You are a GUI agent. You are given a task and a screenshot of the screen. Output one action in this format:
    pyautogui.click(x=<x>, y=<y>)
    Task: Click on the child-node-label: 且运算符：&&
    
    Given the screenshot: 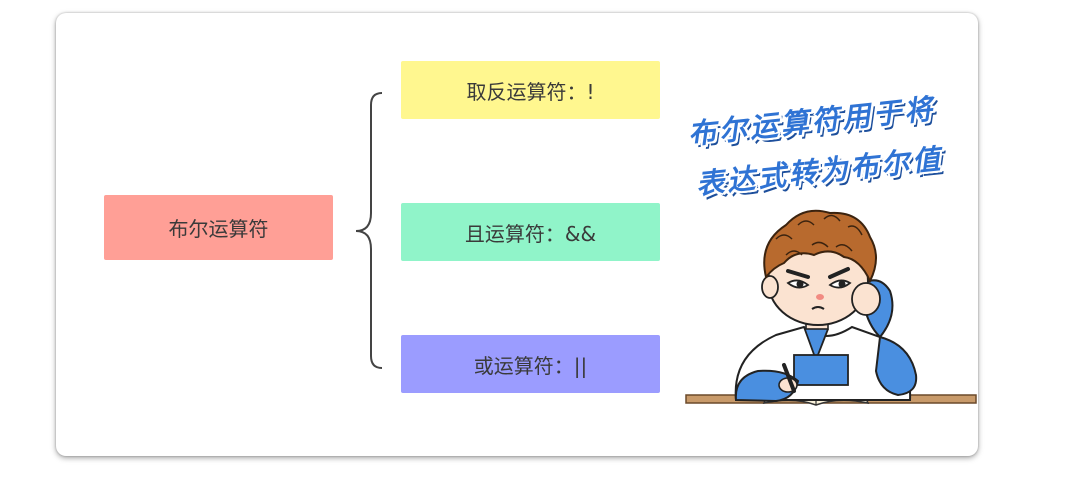 What is the action you would take?
    pyautogui.click(x=530, y=233)
    